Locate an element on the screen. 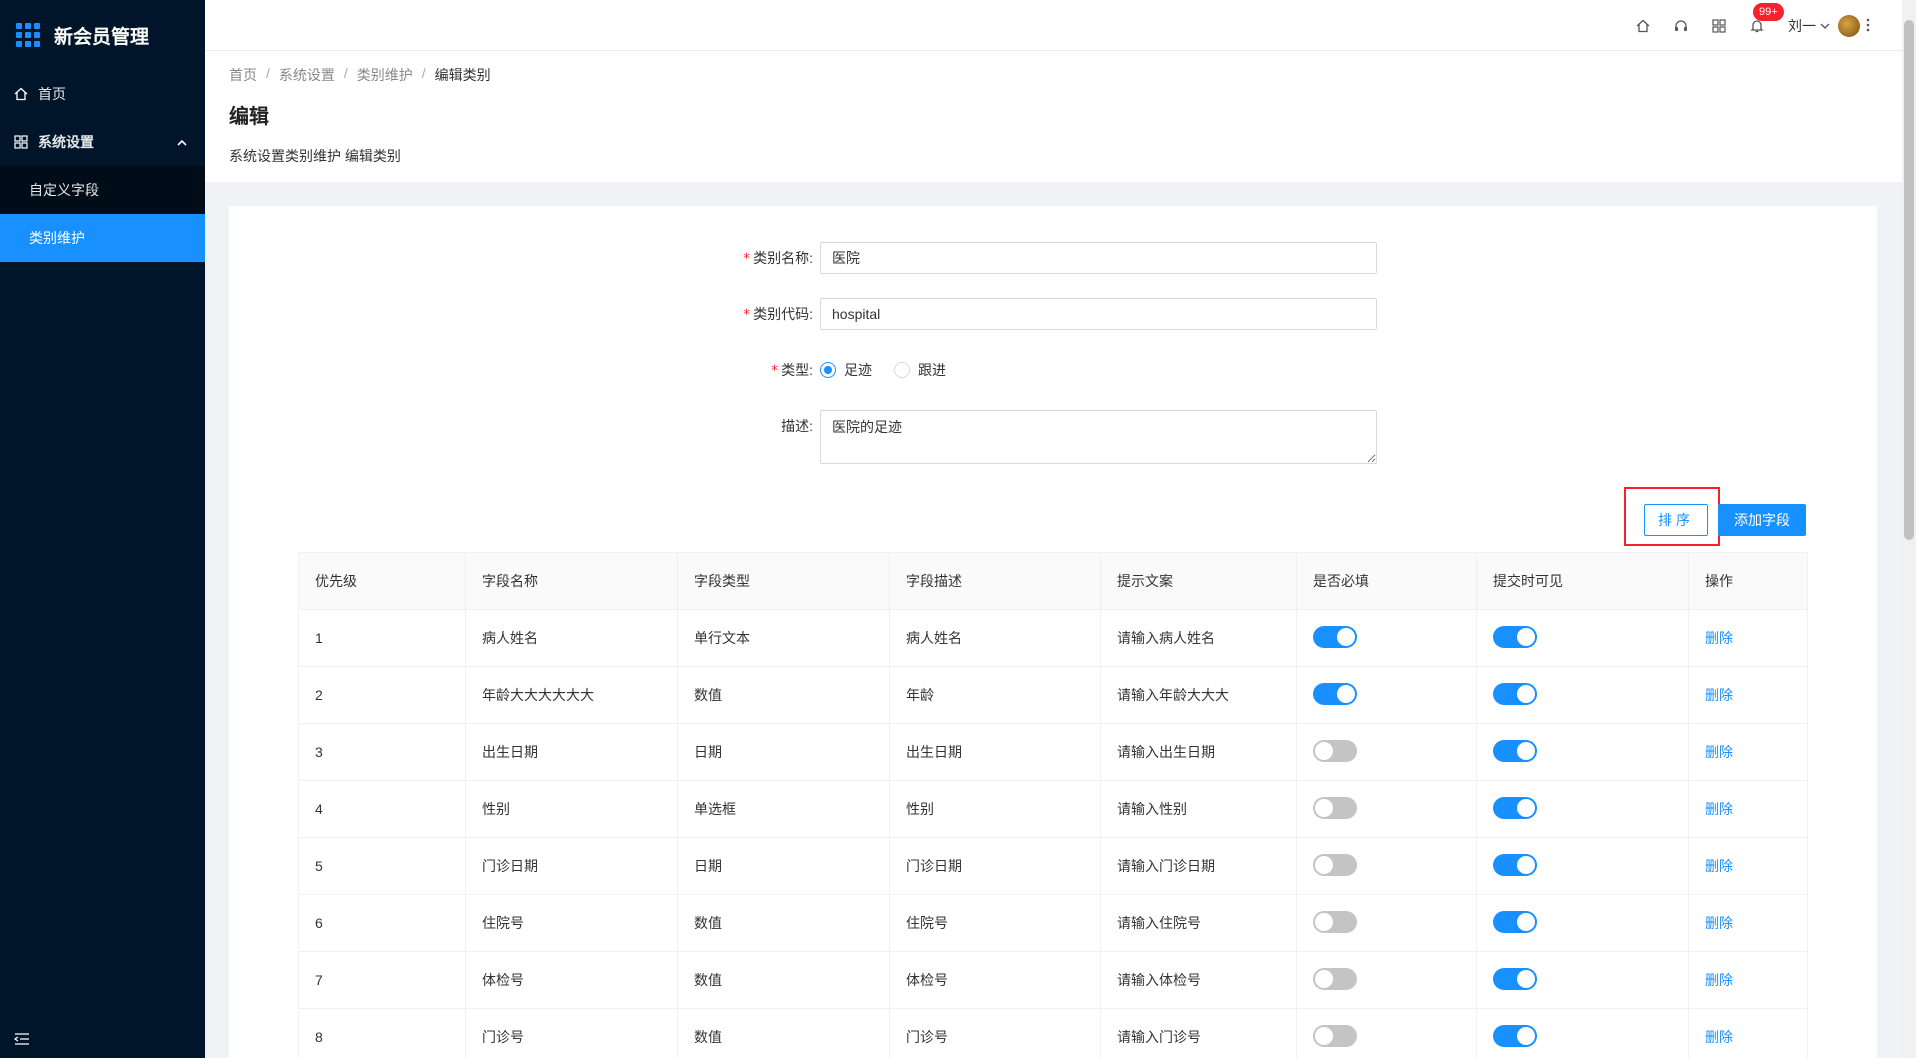  table-row: 3 出生日期 日期 出生日期 请输入出生日期 删除 is located at coordinates (1053, 752).